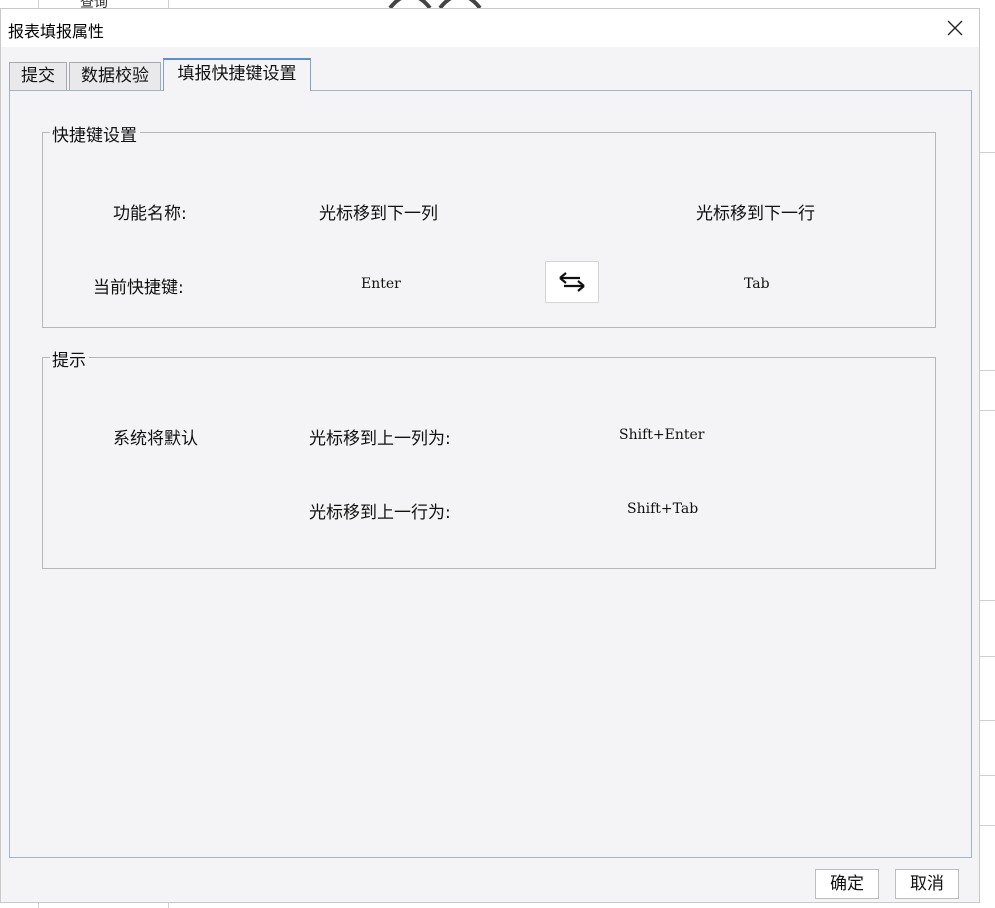 This screenshot has width=995, height=908. Describe the element at coordinates (380, 513) in the screenshot. I see `prev-row-label: 光标移到上一行为:` at that location.